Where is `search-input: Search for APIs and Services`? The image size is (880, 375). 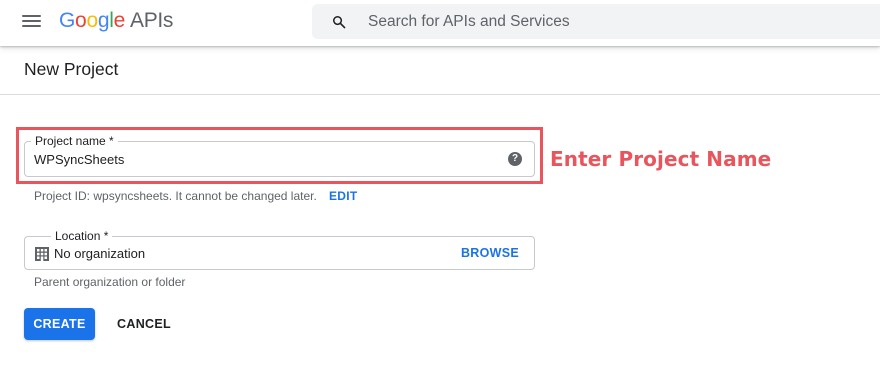
search-input: Search for APIs and Services is located at coordinates (596, 21).